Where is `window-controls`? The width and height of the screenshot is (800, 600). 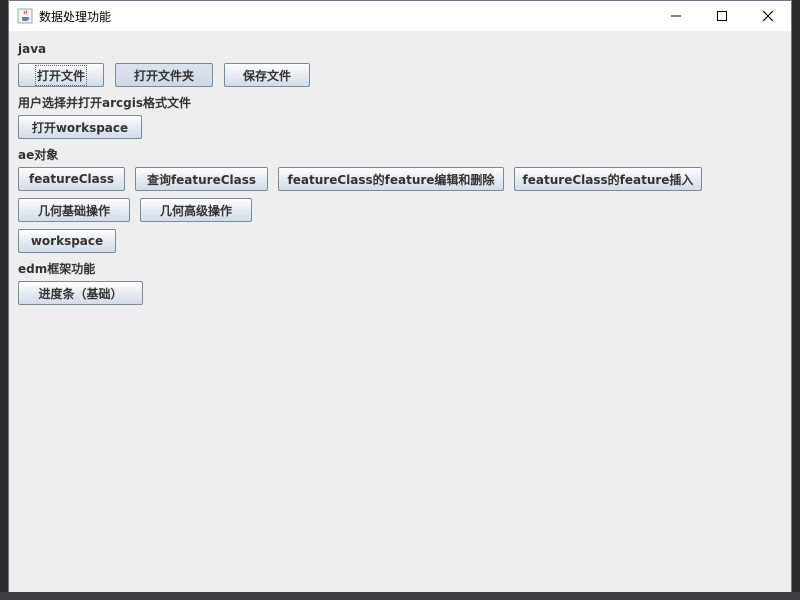 window-controls is located at coordinates (722, 16).